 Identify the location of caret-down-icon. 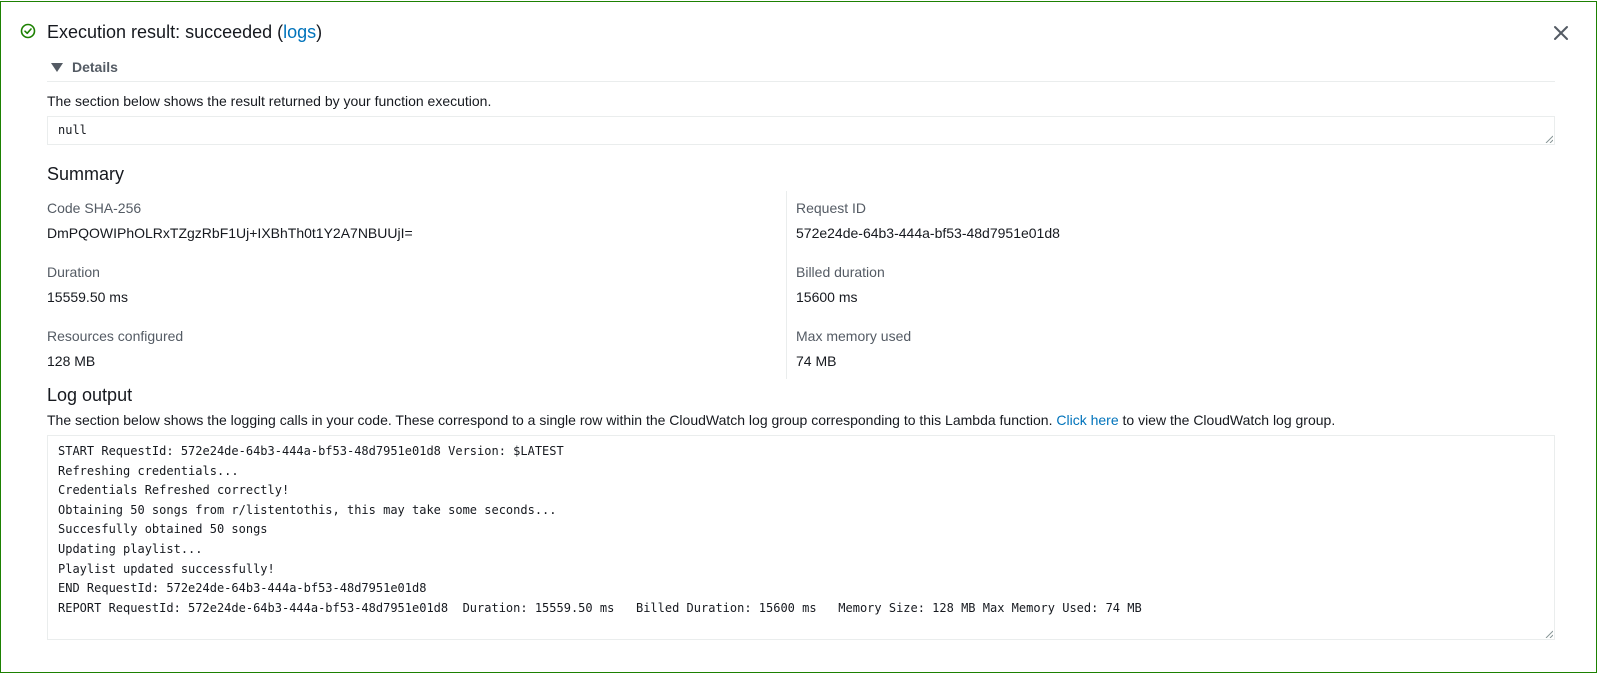
(57, 67).